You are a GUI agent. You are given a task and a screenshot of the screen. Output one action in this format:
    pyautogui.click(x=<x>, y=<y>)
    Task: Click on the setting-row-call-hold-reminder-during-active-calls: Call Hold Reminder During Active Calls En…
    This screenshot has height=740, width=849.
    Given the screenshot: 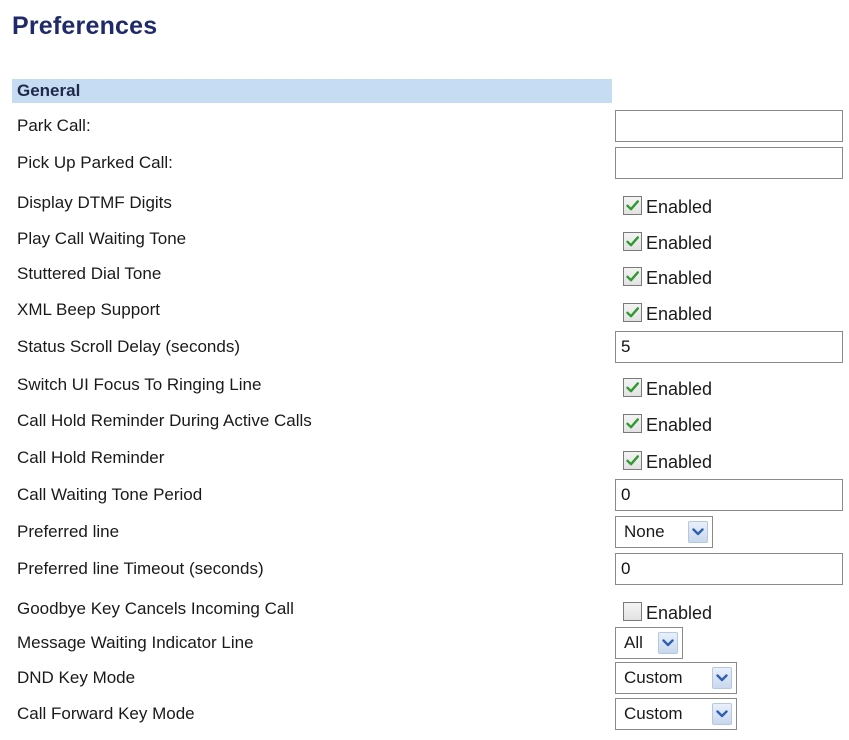 What is the action you would take?
    pyautogui.click(x=424, y=421)
    